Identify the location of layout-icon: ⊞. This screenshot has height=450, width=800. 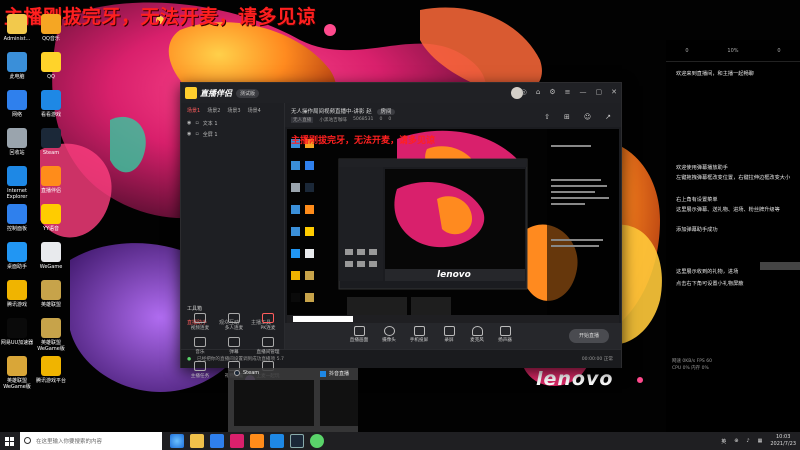
(567, 117).